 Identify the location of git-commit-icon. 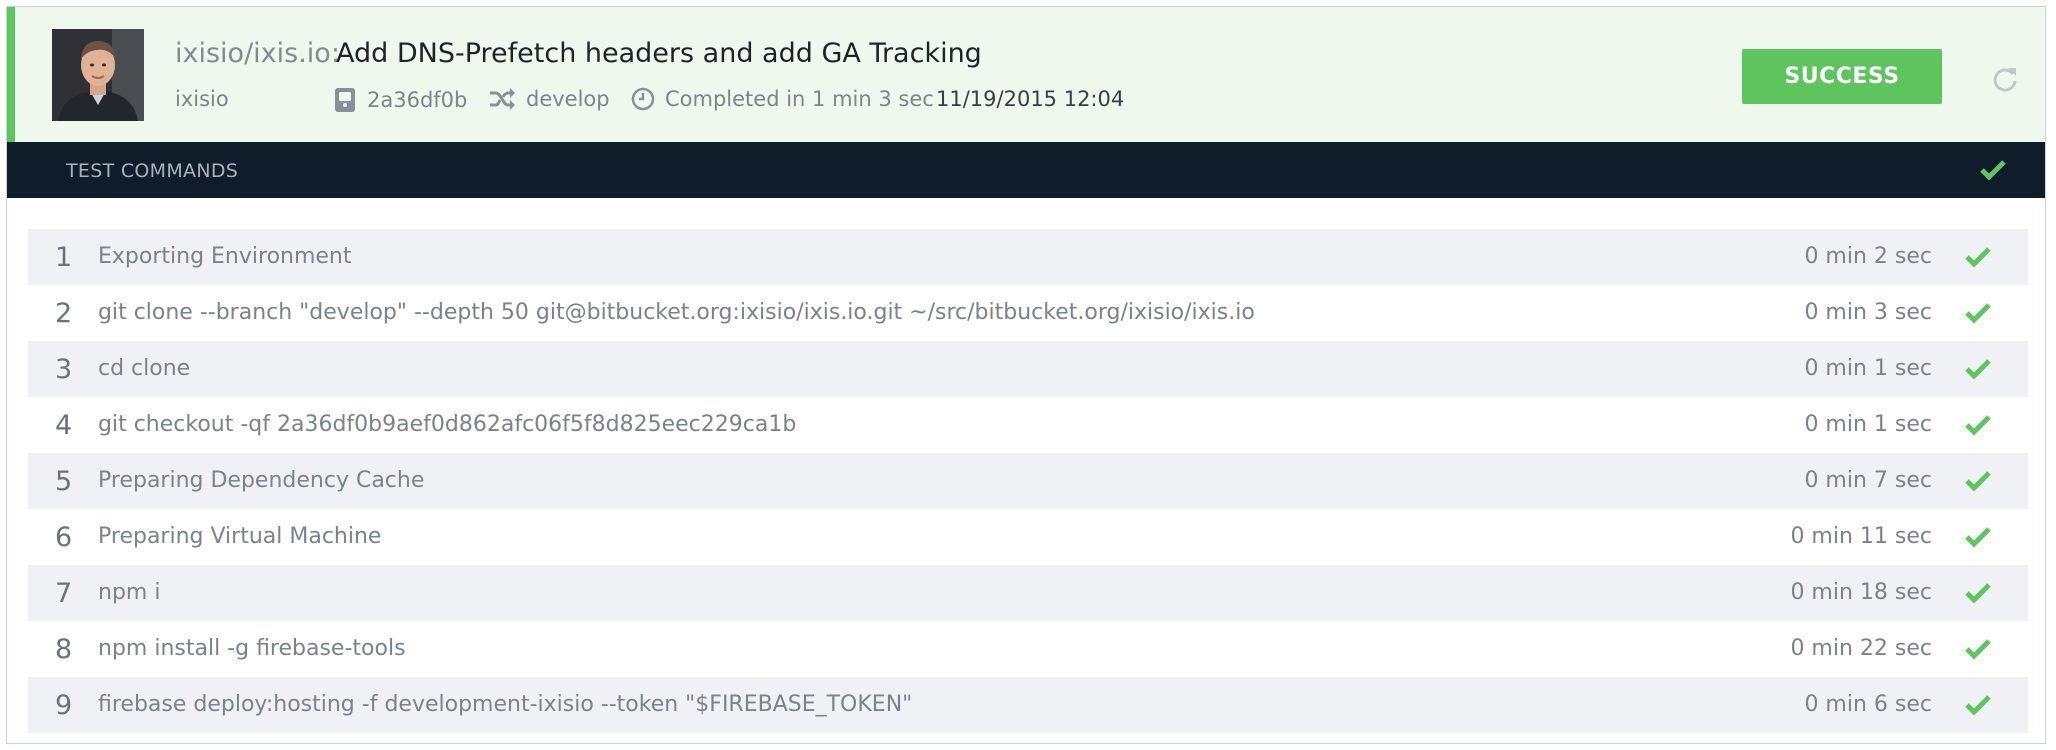
(345, 100).